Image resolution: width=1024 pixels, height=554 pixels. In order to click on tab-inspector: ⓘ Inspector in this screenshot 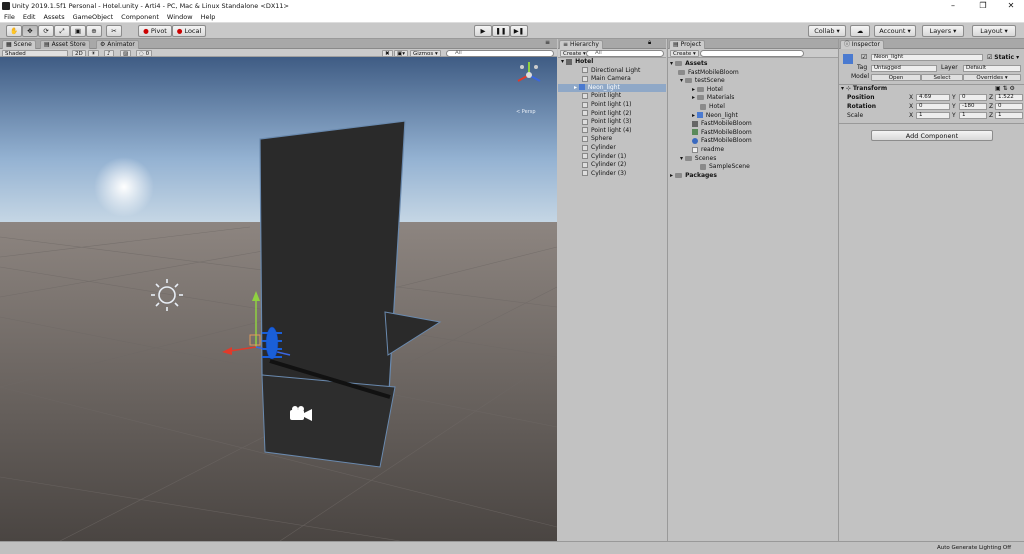, I will do `click(862, 44)`.